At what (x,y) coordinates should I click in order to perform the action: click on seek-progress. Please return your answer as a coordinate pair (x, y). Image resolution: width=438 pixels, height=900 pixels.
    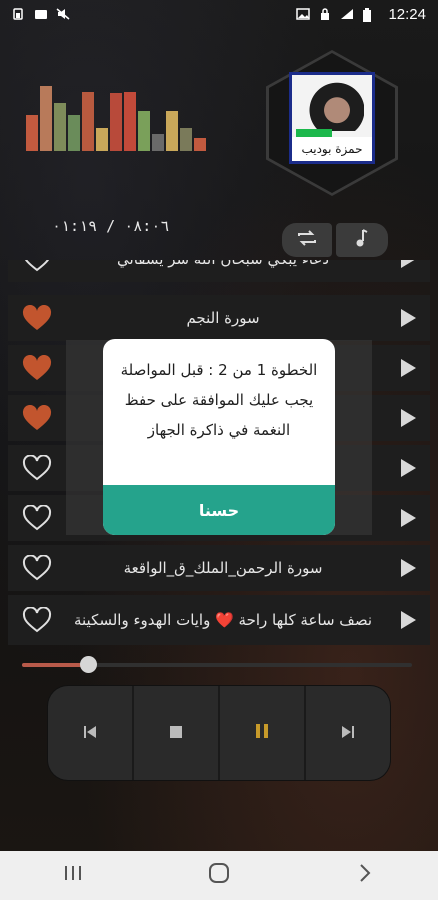
    Looking at the image, I should click on (55, 665).